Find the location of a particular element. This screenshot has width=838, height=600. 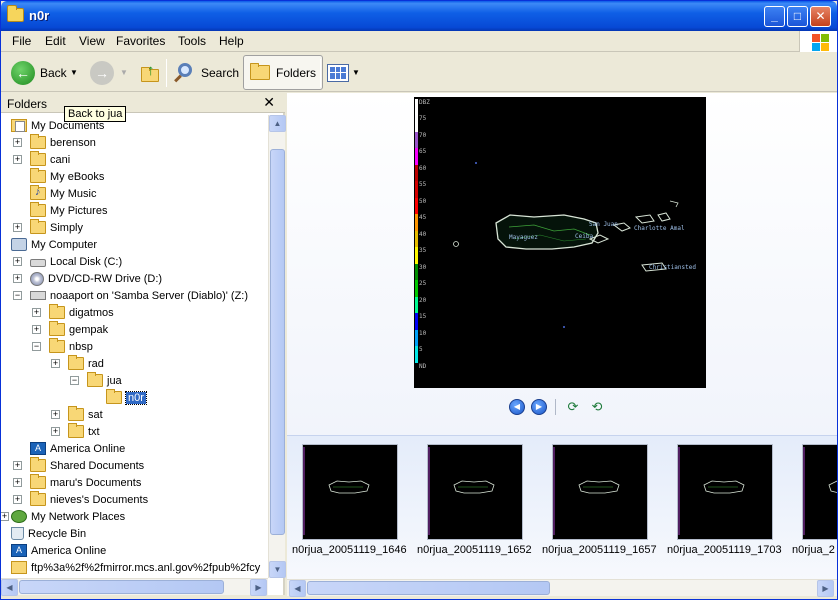

local-disk-icon is located at coordinates (38, 263).